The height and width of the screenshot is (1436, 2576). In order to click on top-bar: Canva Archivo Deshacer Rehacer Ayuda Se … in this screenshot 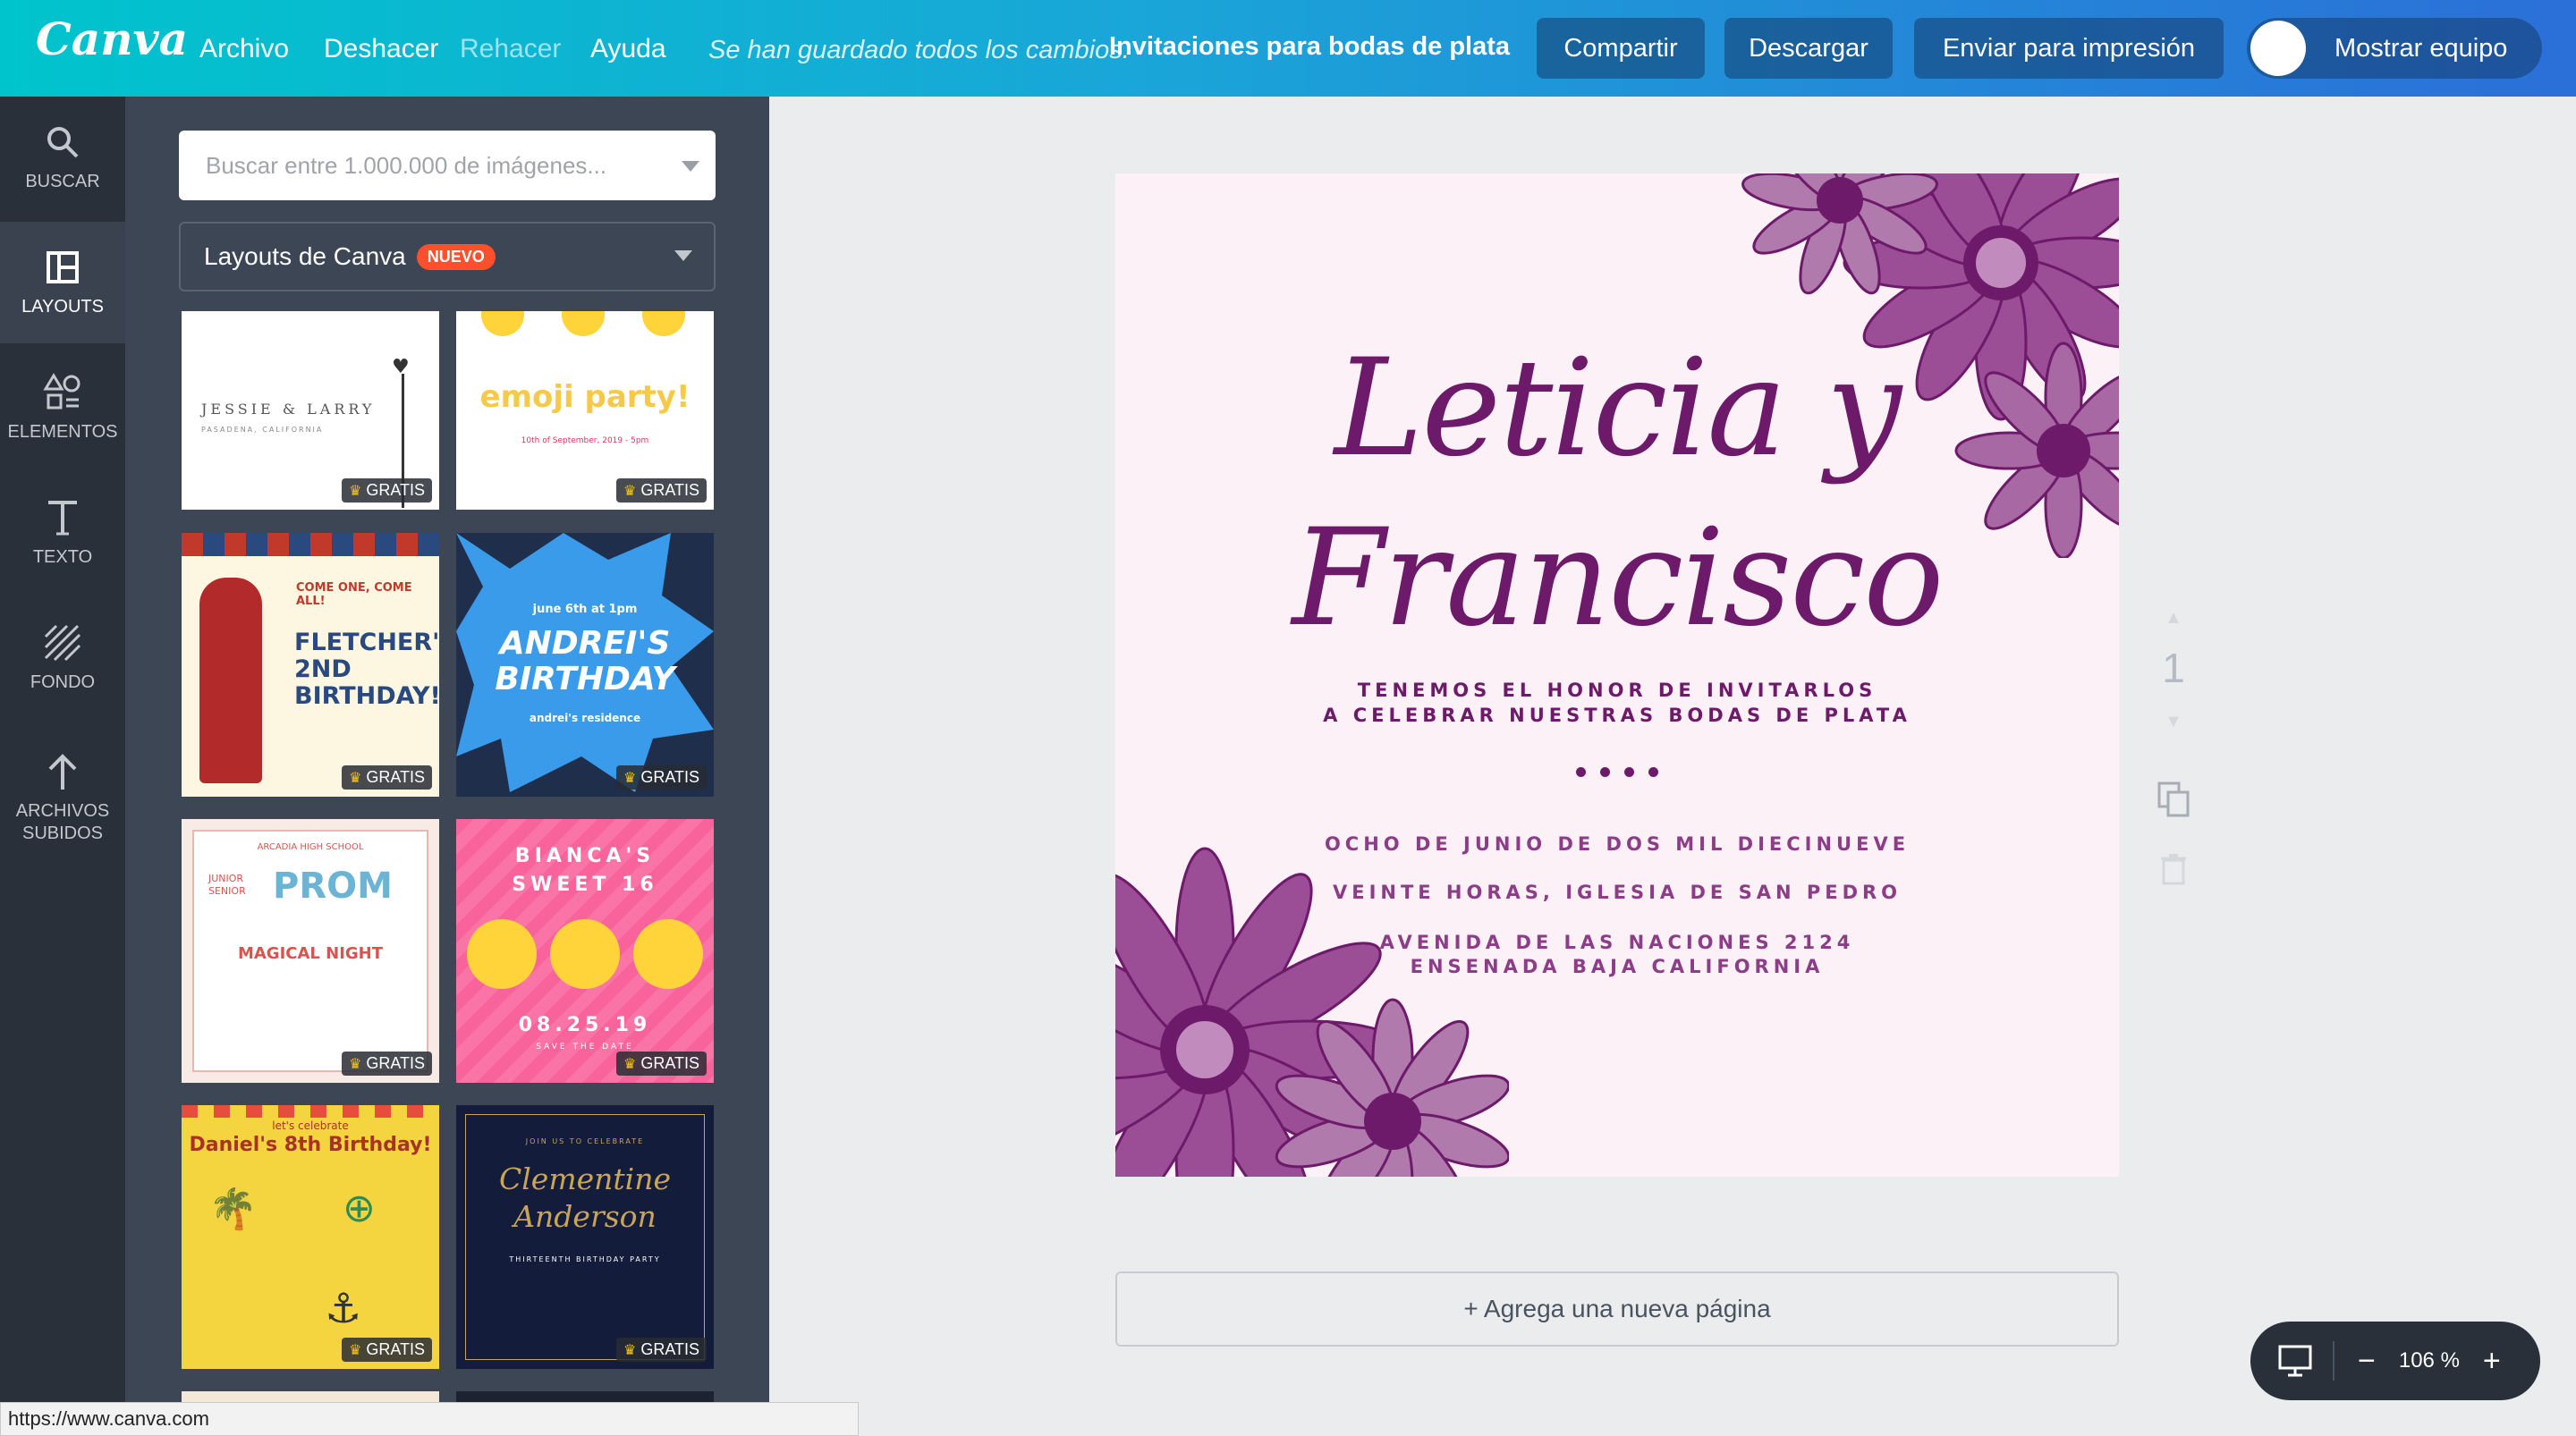, I will do `click(1288, 49)`.